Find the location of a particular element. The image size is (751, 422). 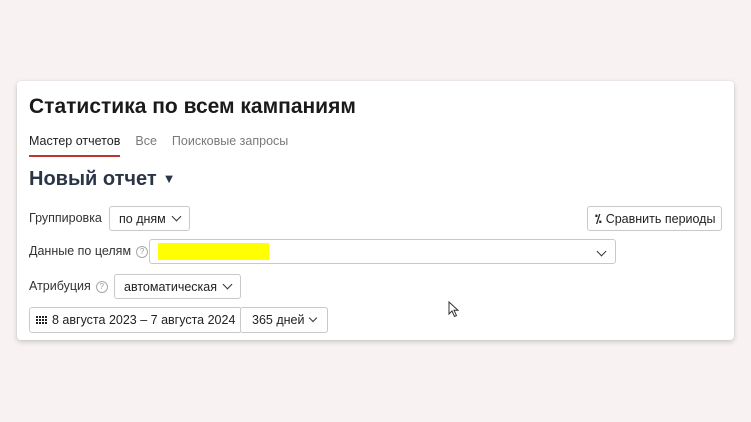

period-select: 365 дней is located at coordinates (284, 320).